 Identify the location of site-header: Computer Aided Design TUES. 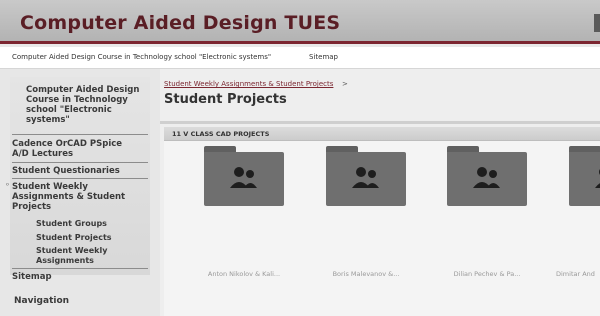
(300, 22).